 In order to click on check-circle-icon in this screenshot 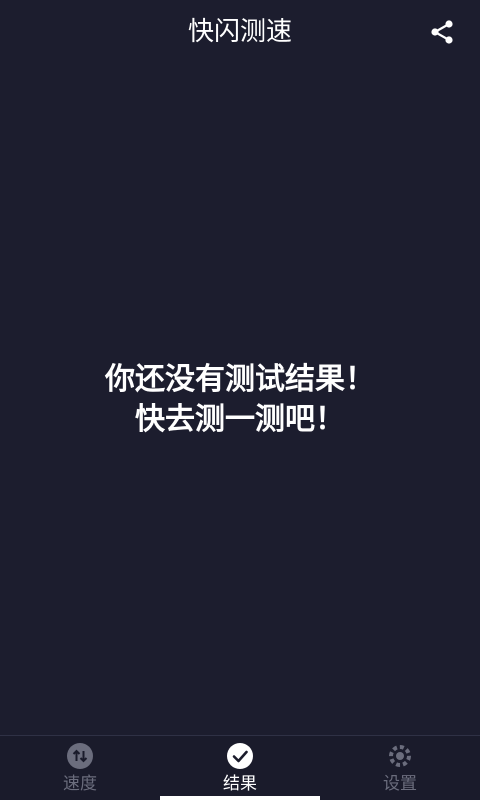, I will do `click(240, 756)`.